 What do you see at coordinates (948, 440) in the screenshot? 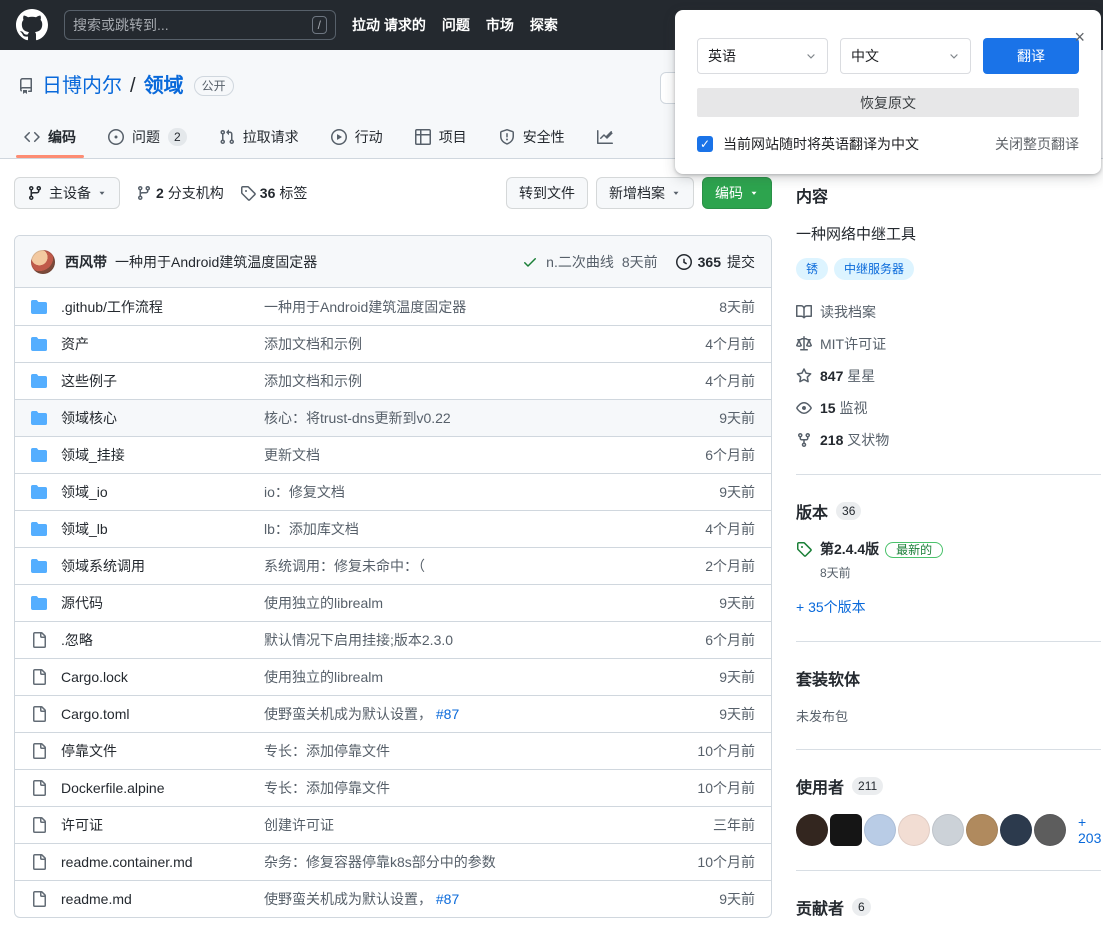
I see `about-meta-item: 218 叉状物` at bounding box center [948, 440].